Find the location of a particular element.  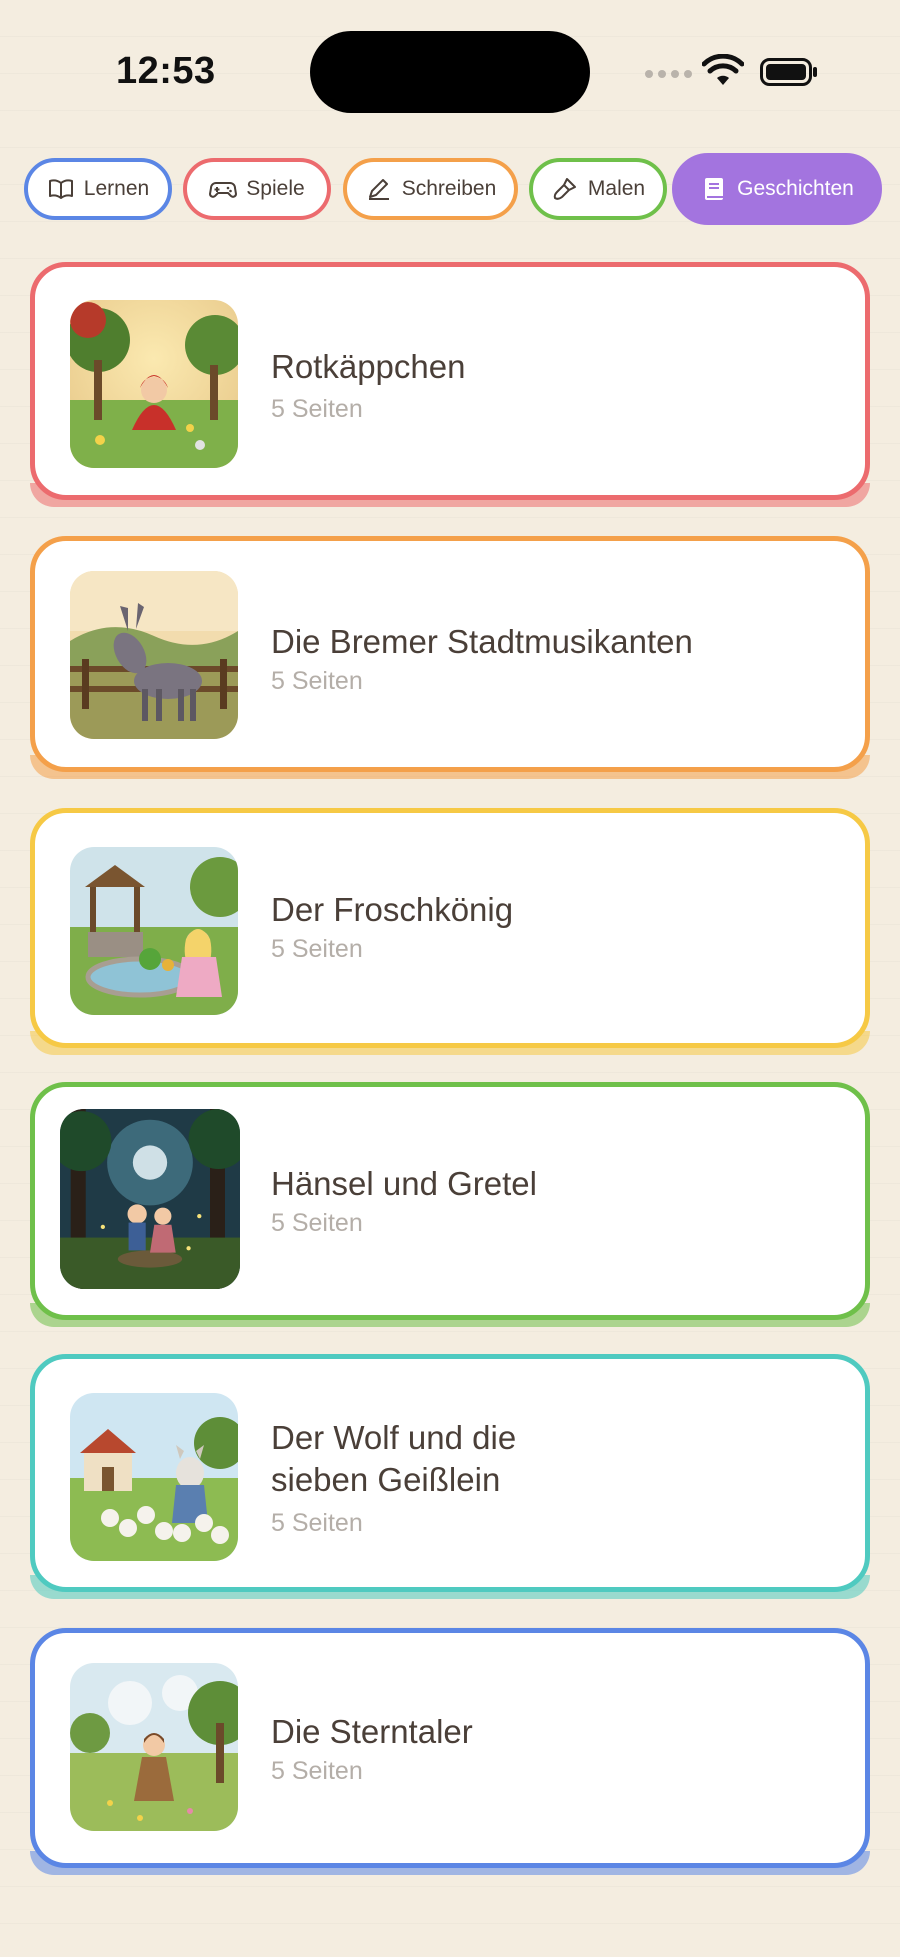

story-title: Rotkäppchen is located at coordinates (368, 366).